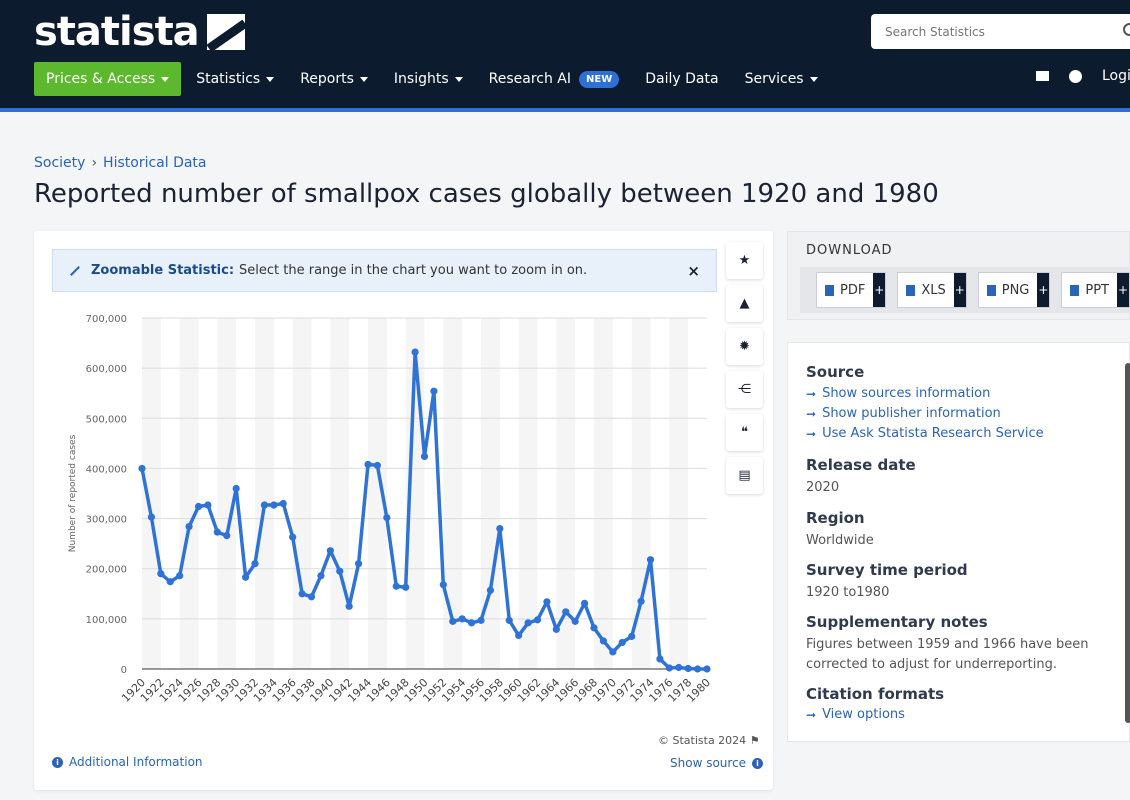 Image resolution: width=1130 pixels, height=800 pixels. I want to click on nav-prices-access: Prices & Access, so click(108, 79).